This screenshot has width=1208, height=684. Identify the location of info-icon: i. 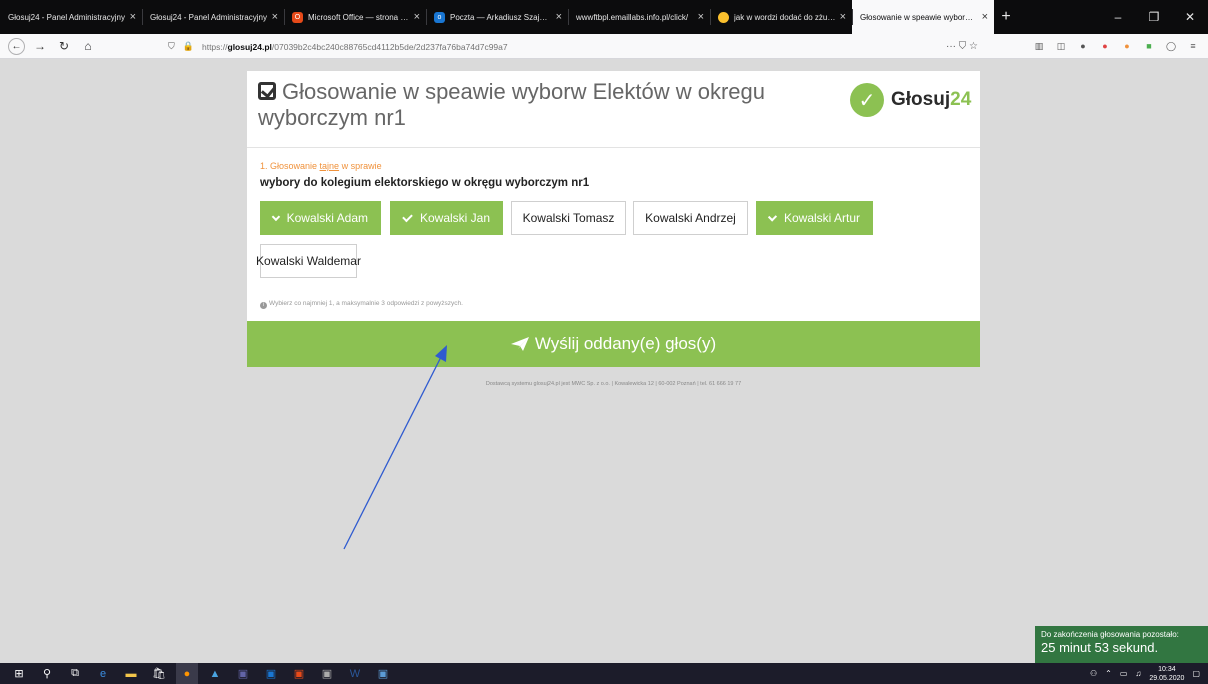
(263, 305).